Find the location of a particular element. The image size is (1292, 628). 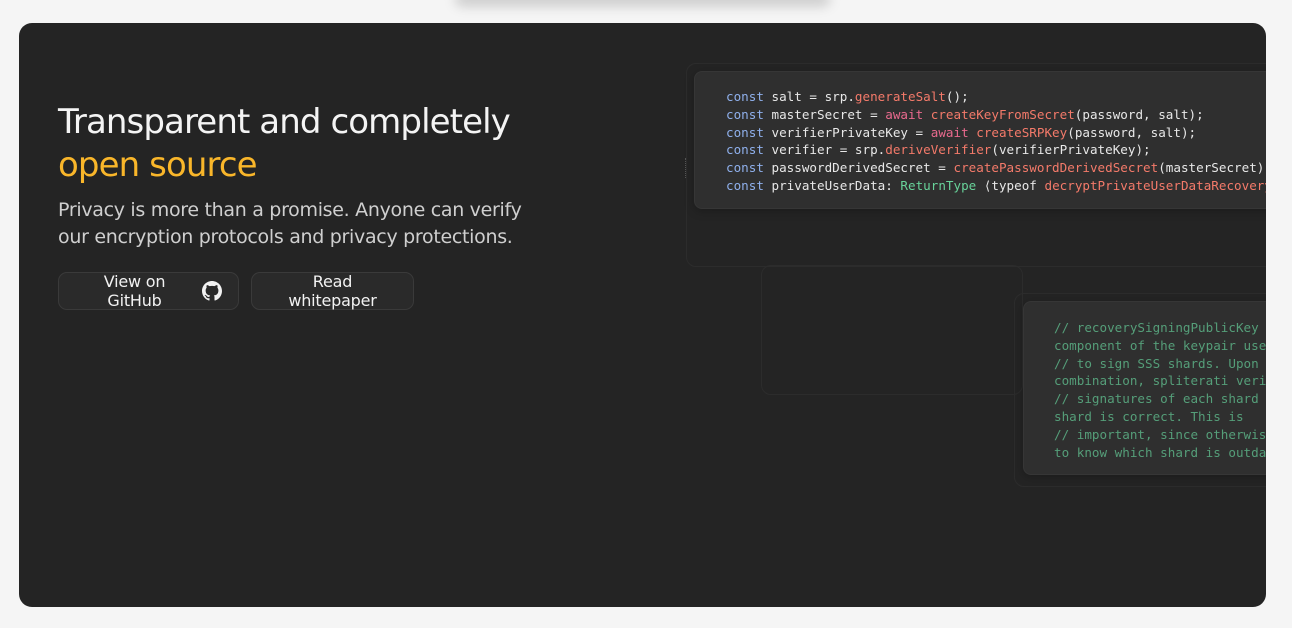

code-token: (verifierPrivateKey); is located at coordinates (1071, 150).